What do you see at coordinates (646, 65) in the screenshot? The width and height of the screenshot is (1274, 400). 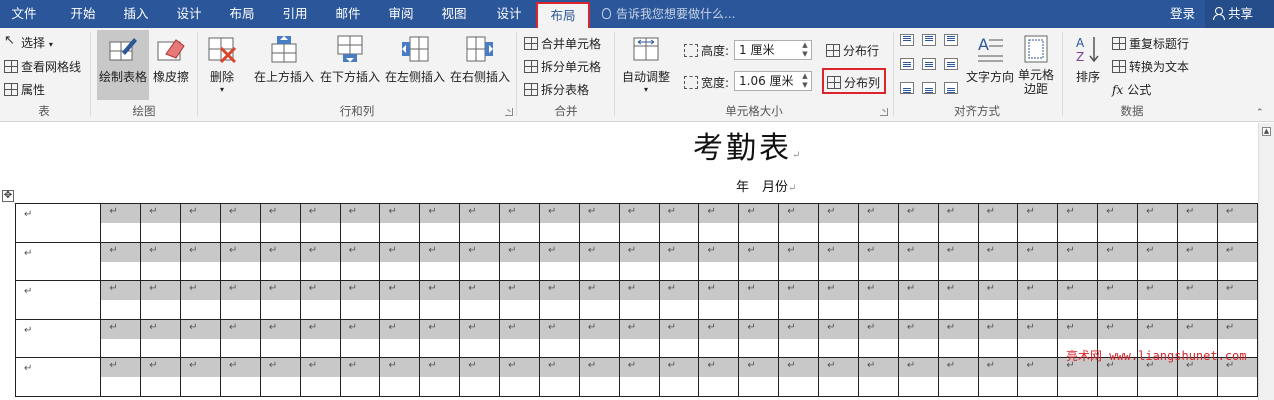 I see `autofit-button: 自动调整 ▾` at bounding box center [646, 65].